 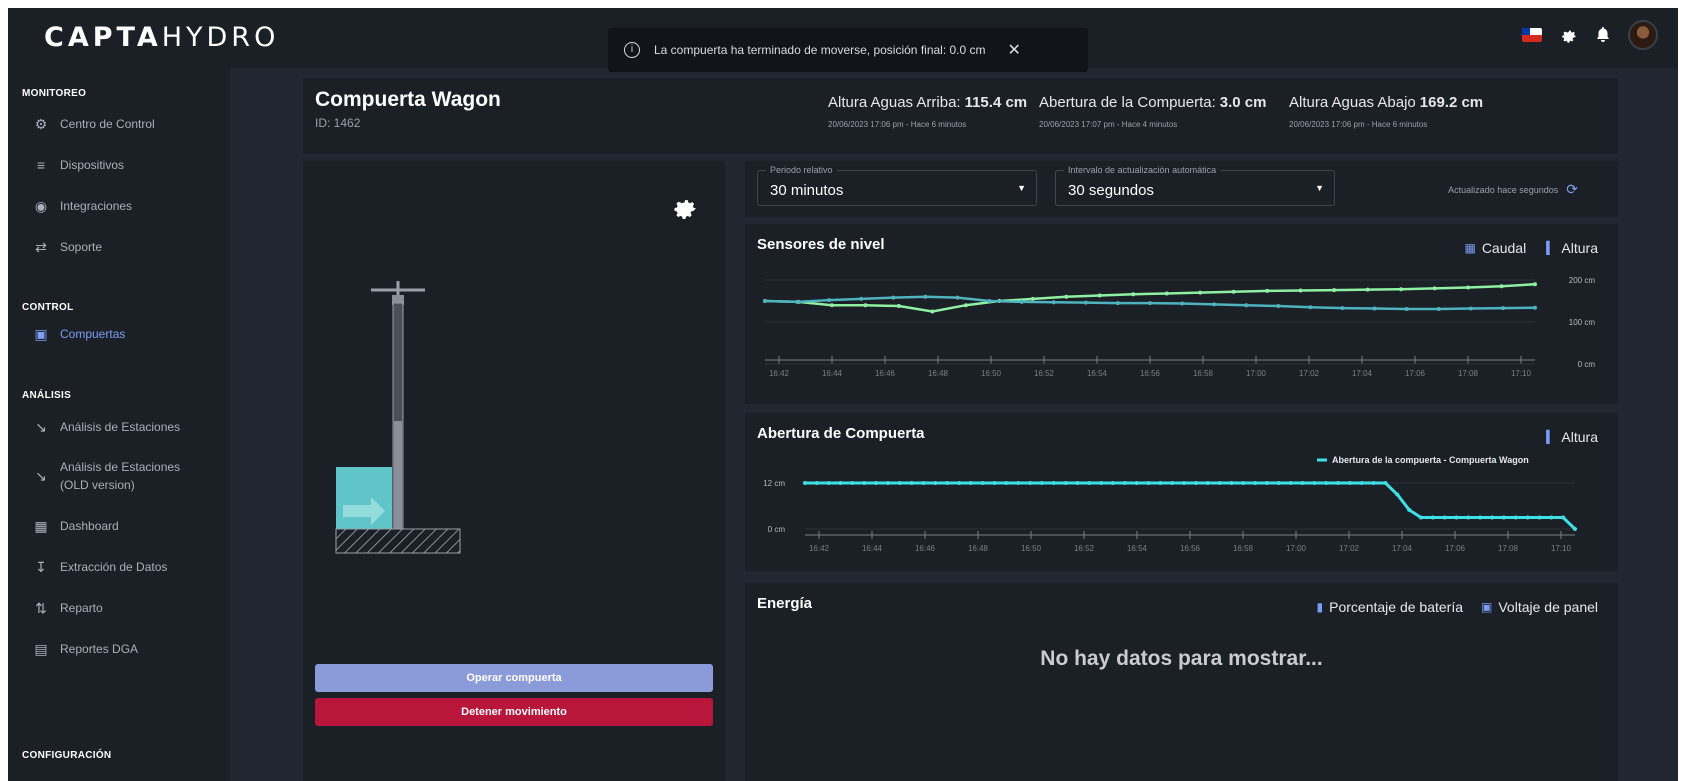 I want to click on operate-gate-button: Operar compuerta, so click(x=514, y=678).